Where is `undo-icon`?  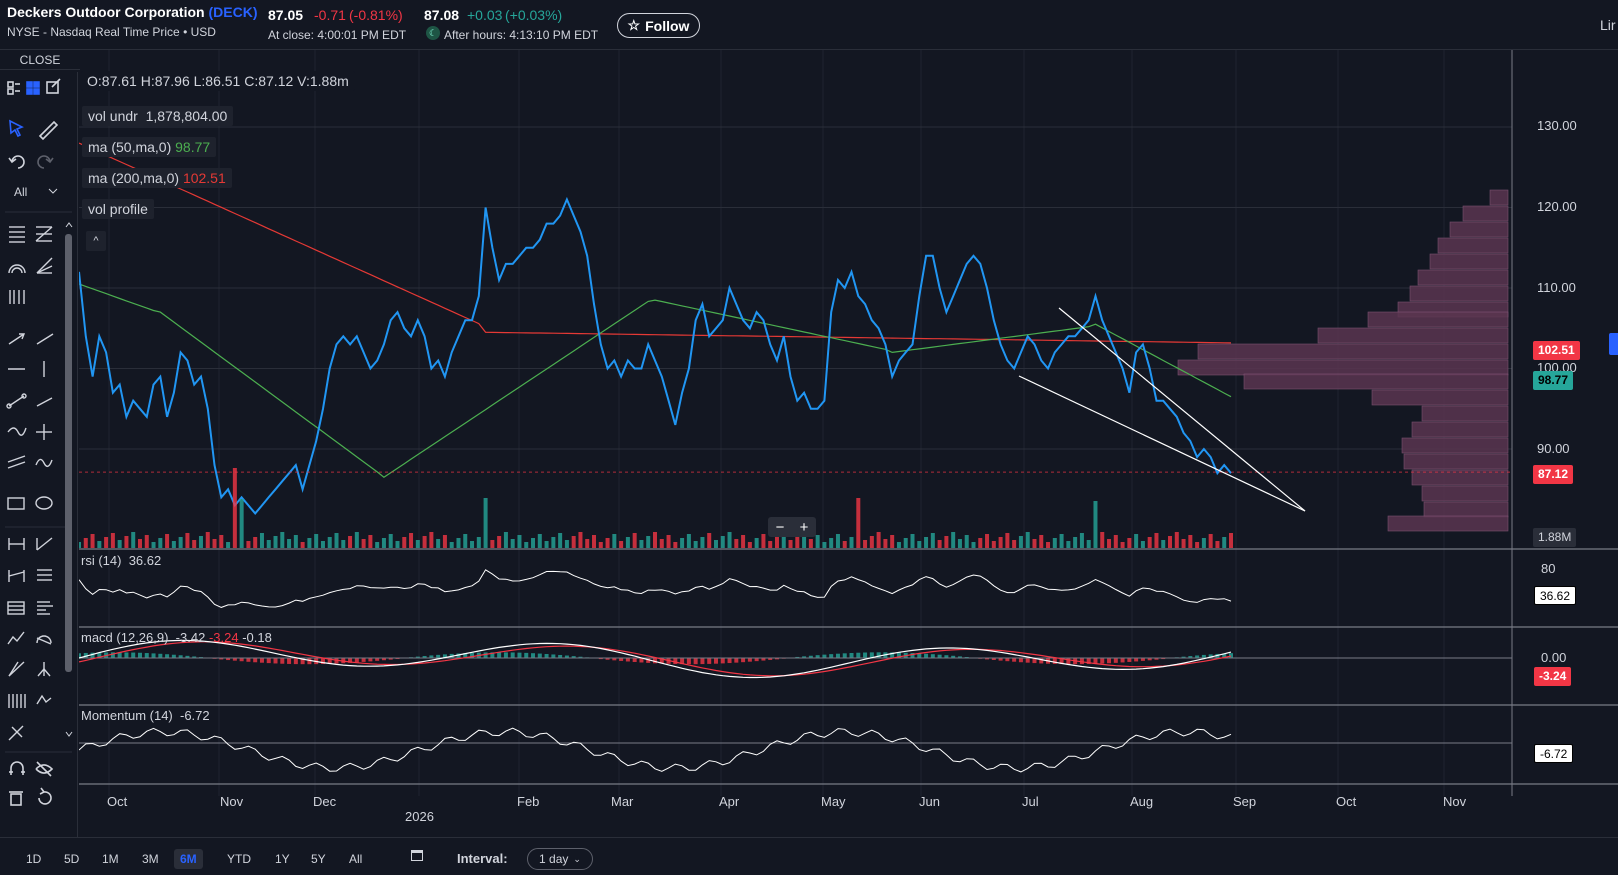 undo-icon is located at coordinates (16, 162).